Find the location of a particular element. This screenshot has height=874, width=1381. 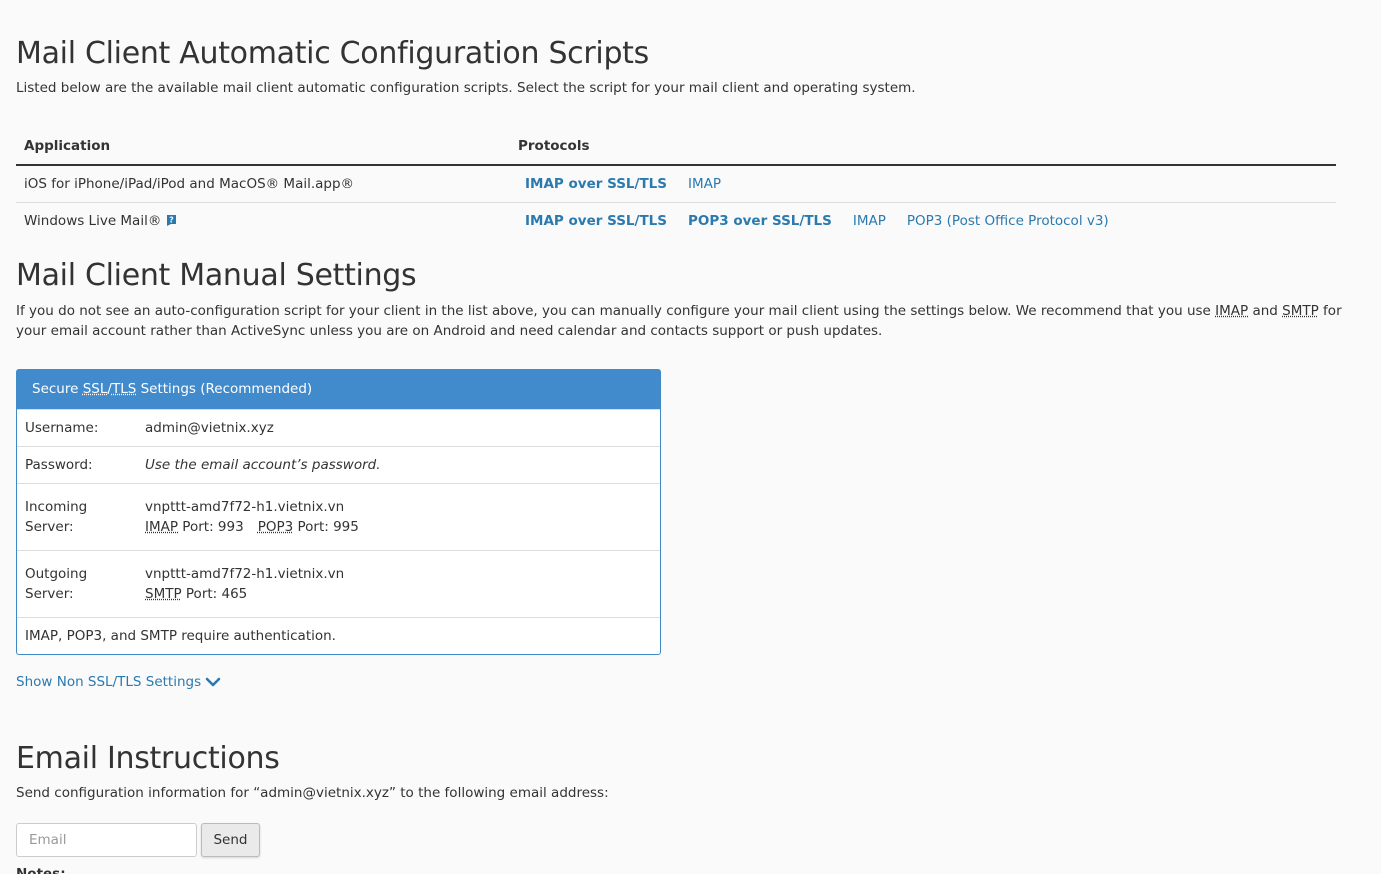

header-text: Secure is located at coordinates (57, 389).